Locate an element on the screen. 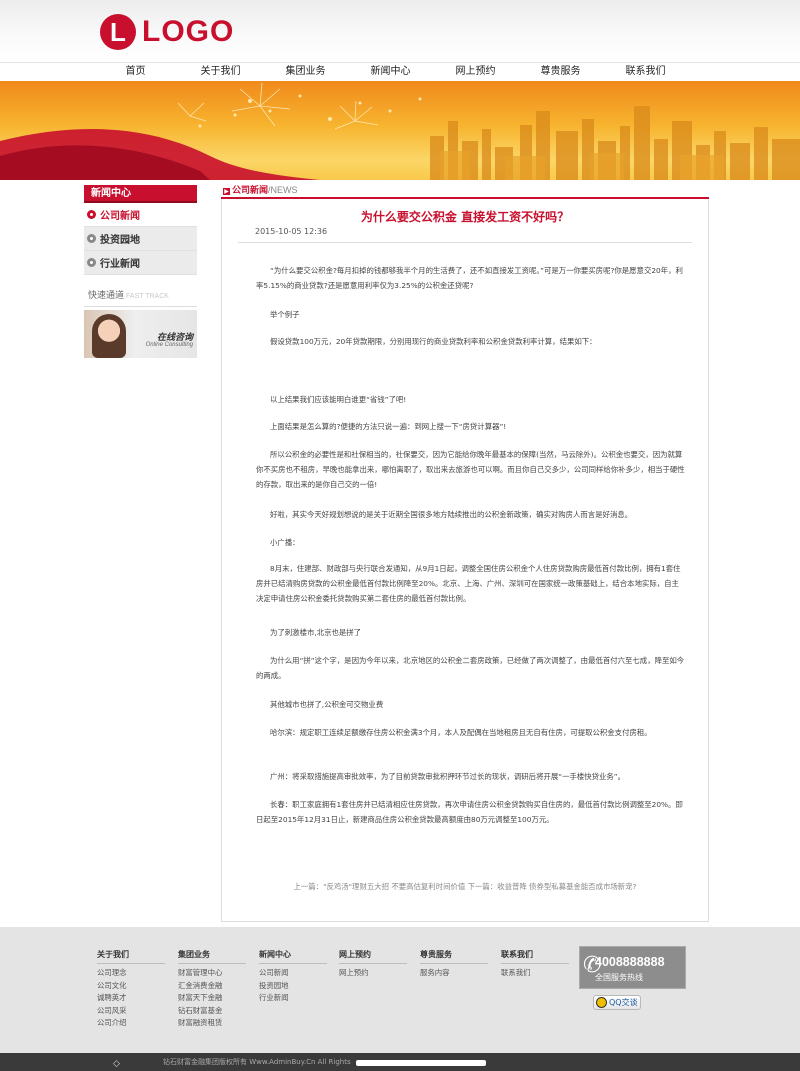 Image resolution: width=800 pixels, height=1071 pixels. diamond-icon: ◇ is located at coordinates (116, 1064).